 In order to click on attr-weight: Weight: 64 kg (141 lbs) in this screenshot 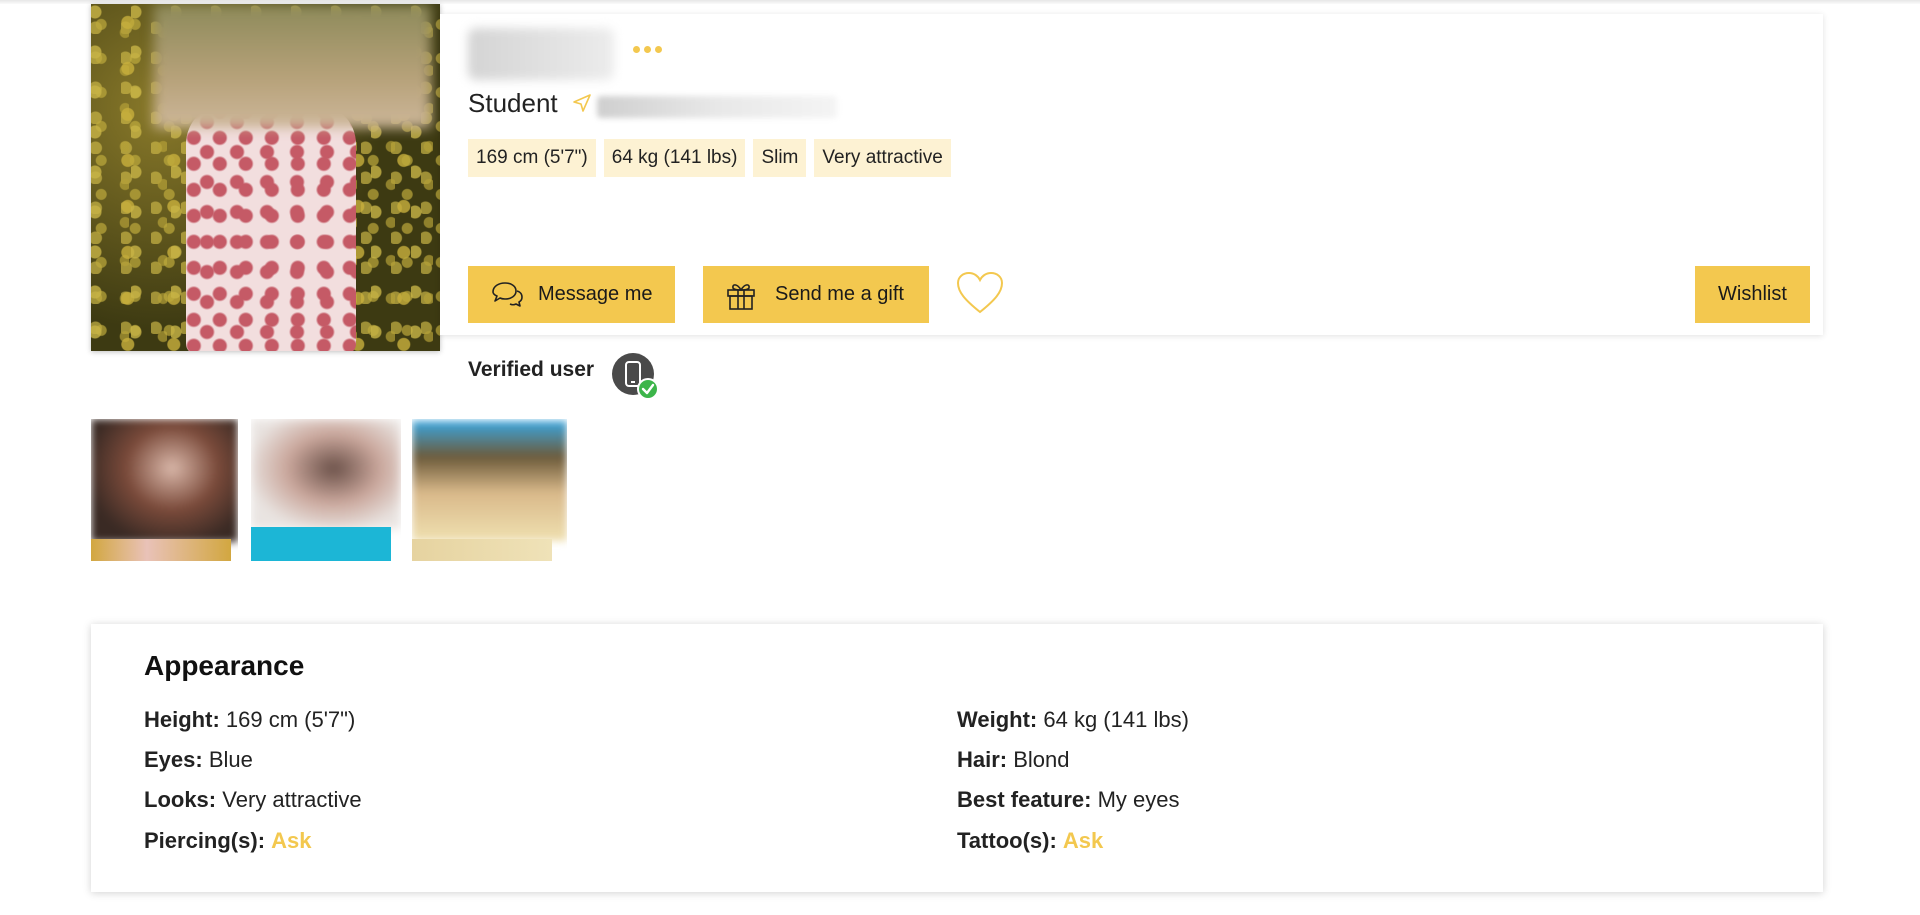, I will do `click(1073, 720)`.